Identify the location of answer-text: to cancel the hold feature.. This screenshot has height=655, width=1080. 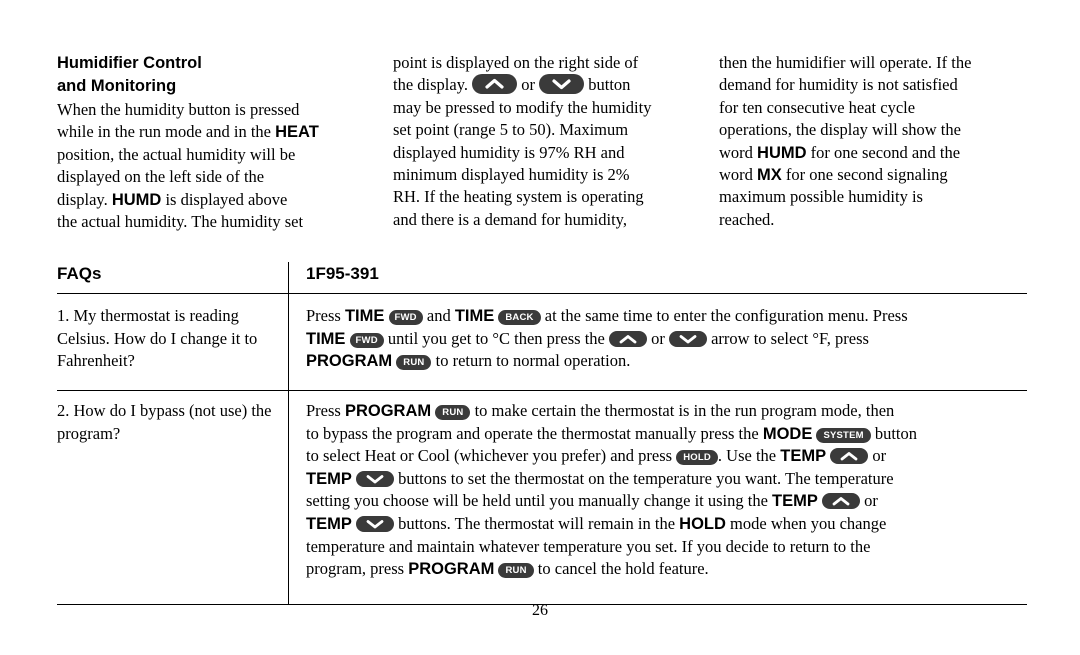
(621, 569).